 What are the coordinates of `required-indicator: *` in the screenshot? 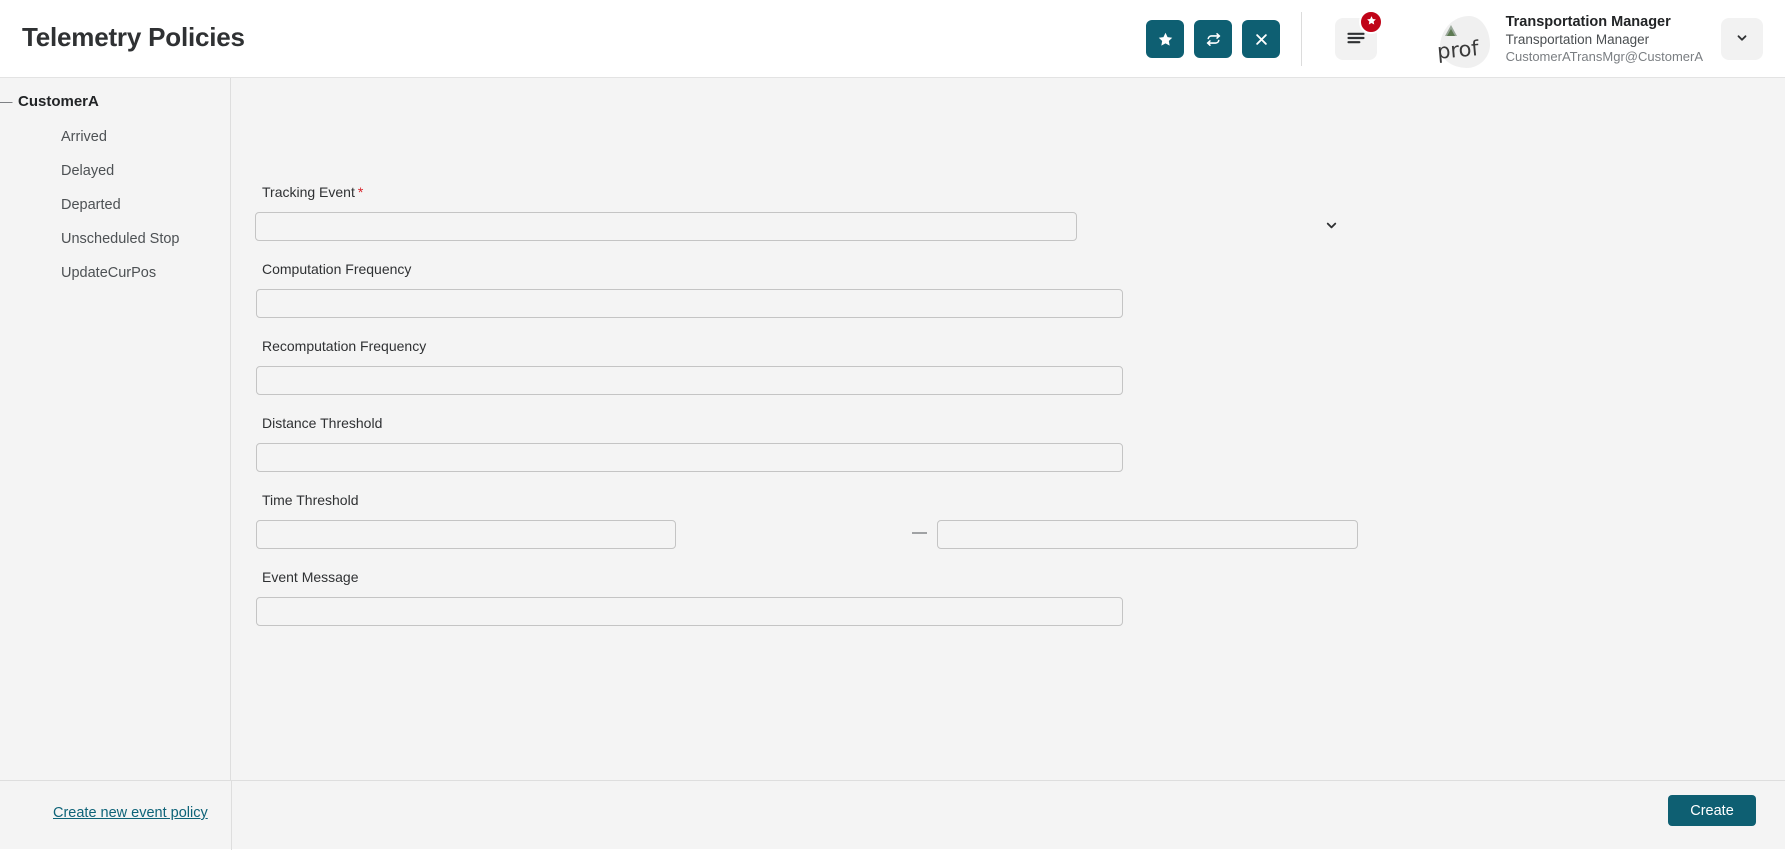 It's located at (360, 192).